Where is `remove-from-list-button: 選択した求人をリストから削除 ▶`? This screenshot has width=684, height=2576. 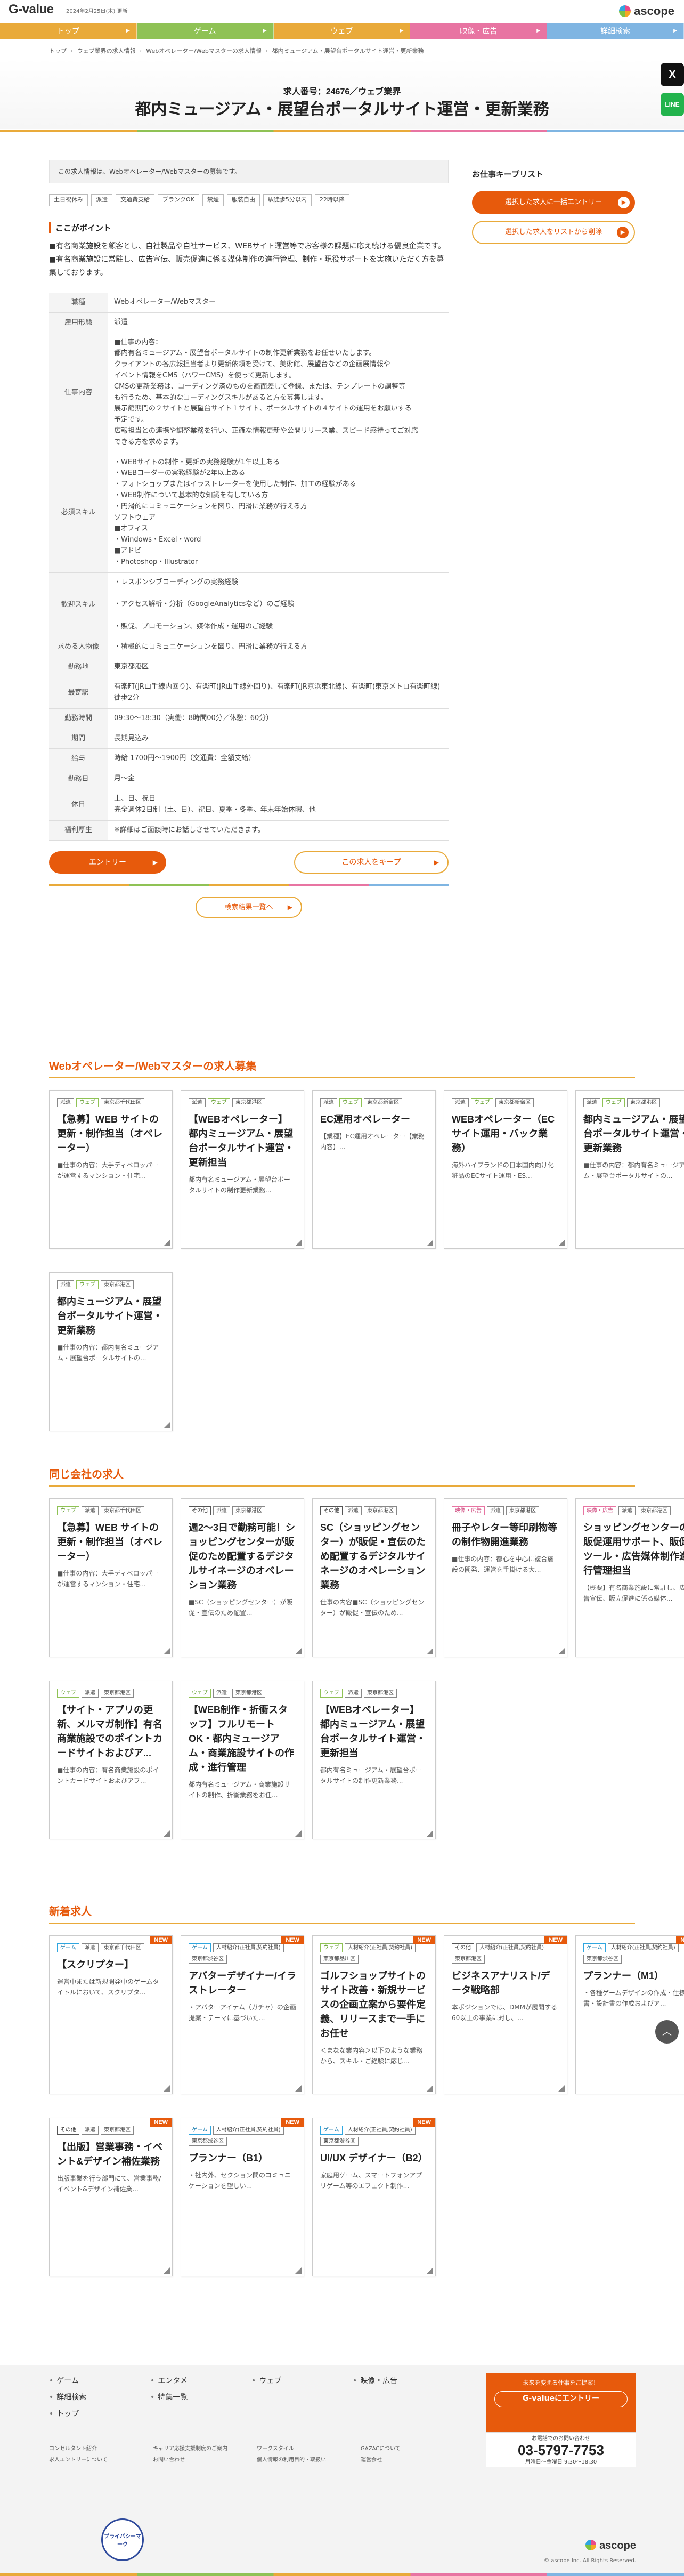 remove-from-list-button: 選択した求人をリストから削除 ▶ is located at coordinates (553, 233).